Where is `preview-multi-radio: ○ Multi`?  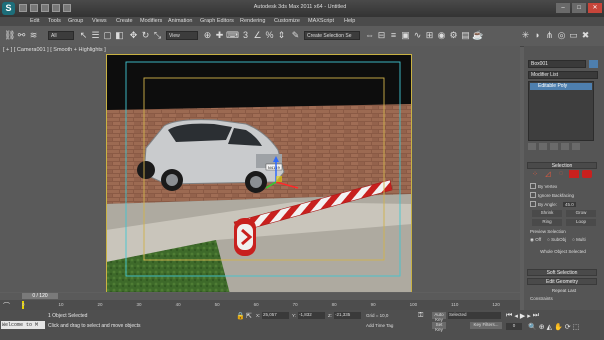 preview-multi-radio: ○ Multi is located at coordinates (578, 240).